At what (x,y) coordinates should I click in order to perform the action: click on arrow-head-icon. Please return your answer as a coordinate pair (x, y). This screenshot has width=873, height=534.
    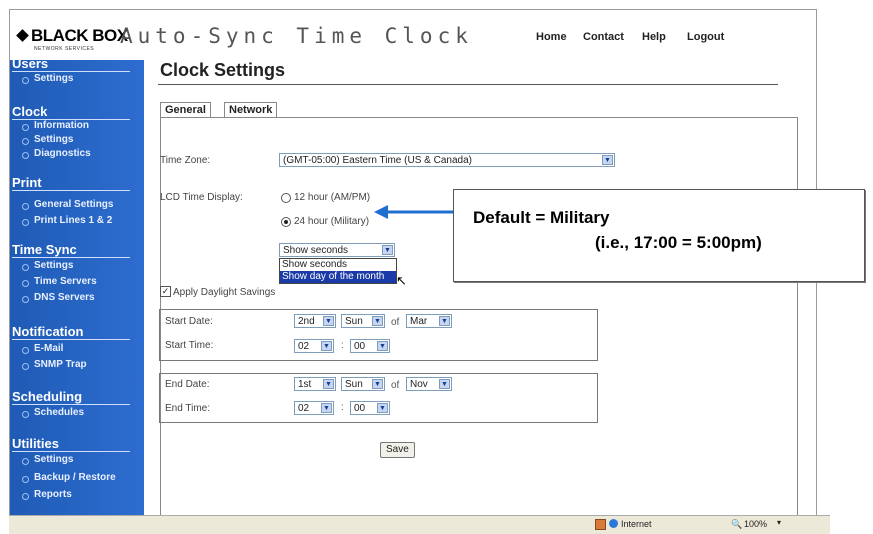
    Looking at the image, I should click on (381, 212).